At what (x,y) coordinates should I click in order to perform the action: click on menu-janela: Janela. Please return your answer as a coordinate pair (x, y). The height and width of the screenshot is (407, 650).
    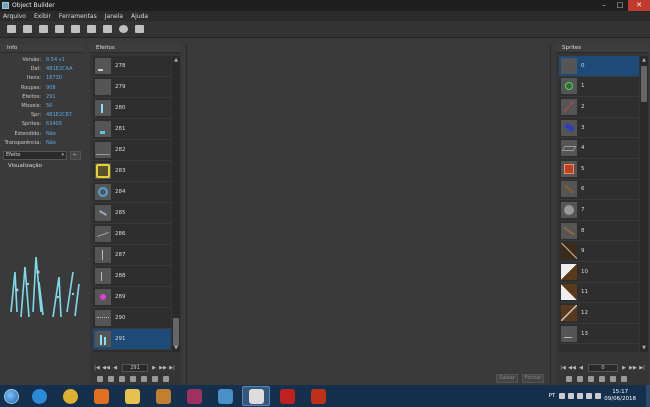
    Looking at the image, I should click on (114, 16).